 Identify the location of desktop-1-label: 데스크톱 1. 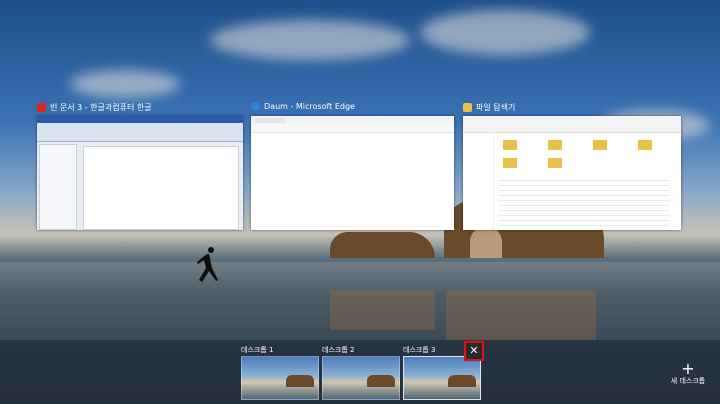
(257, 350).